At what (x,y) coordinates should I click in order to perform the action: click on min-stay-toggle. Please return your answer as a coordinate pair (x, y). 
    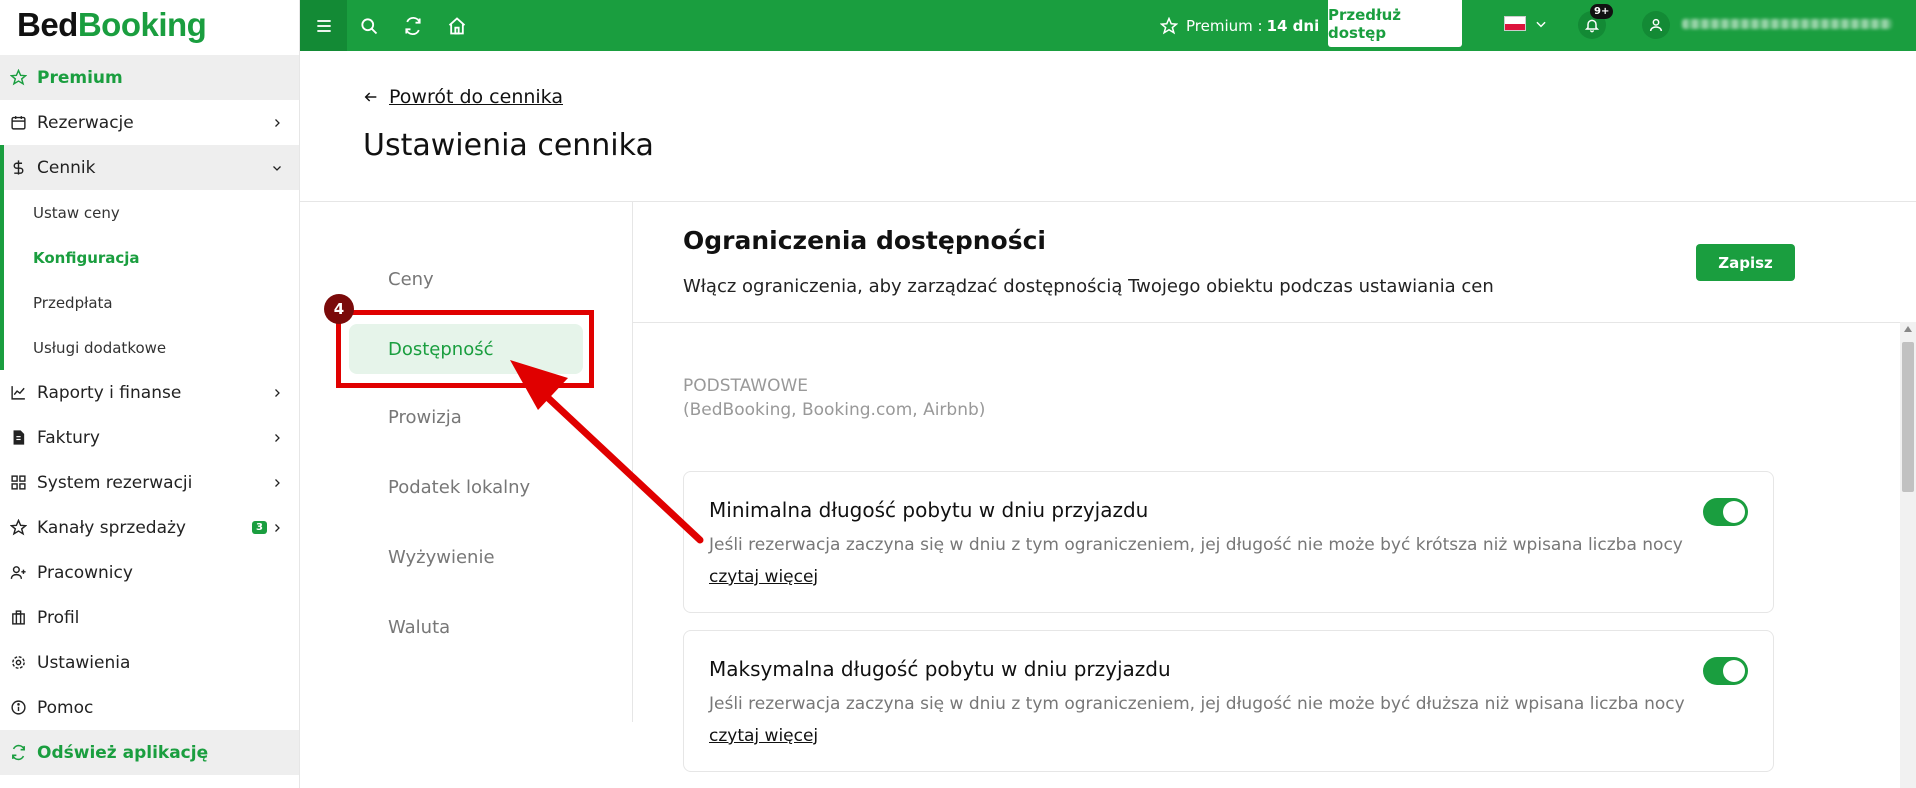
    Looking at the image, I should click on (1725, 512).